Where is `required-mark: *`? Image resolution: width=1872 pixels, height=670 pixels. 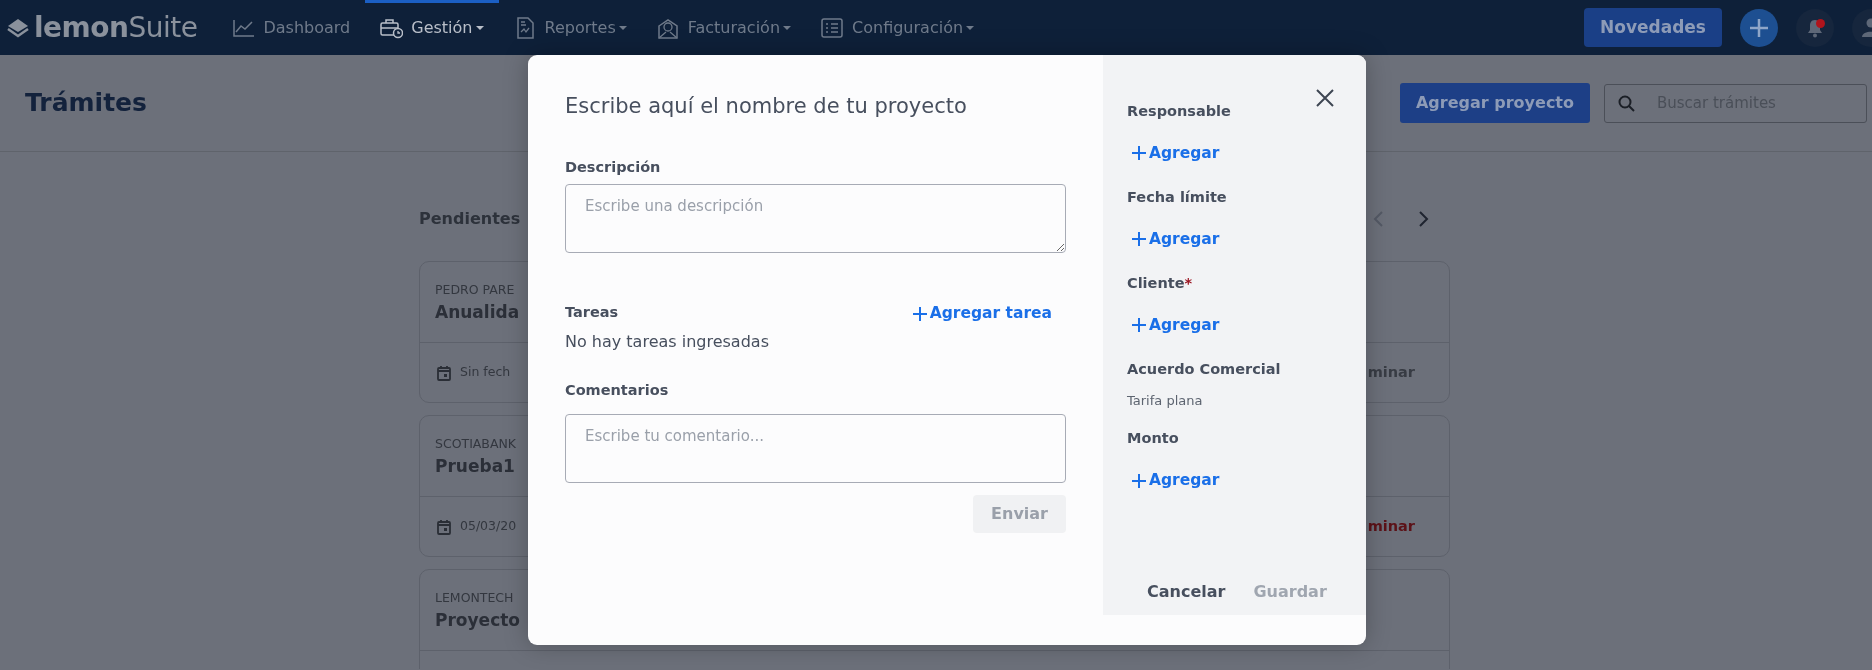
required-mark: * is located at coordinates (1188, 283).